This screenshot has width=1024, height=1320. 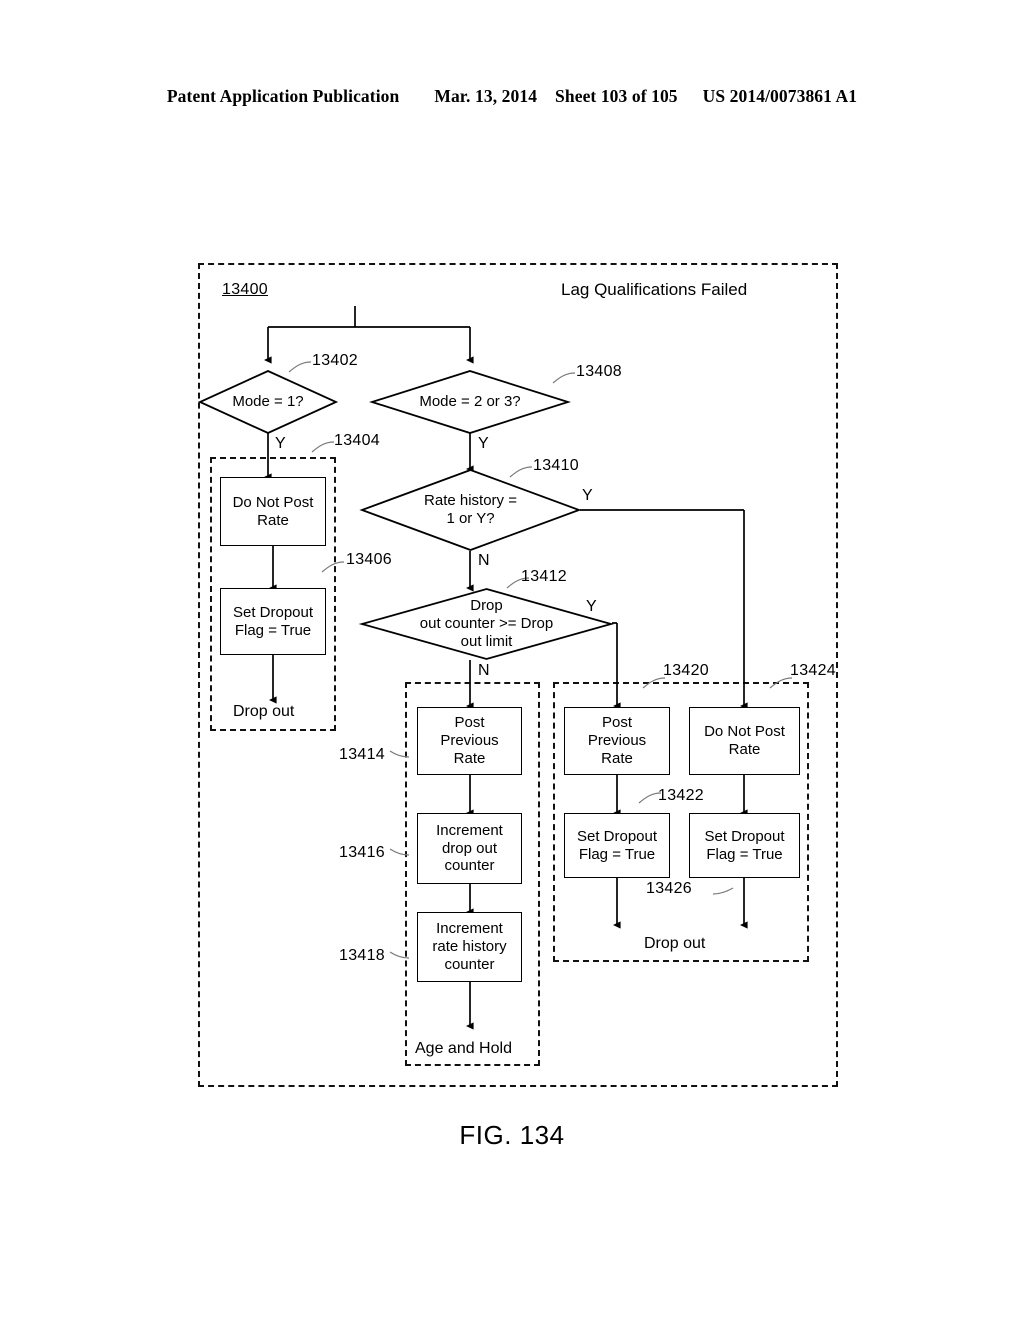 I want to click on terminal-dropout-right: Drop out, so click(x=675, y=943).